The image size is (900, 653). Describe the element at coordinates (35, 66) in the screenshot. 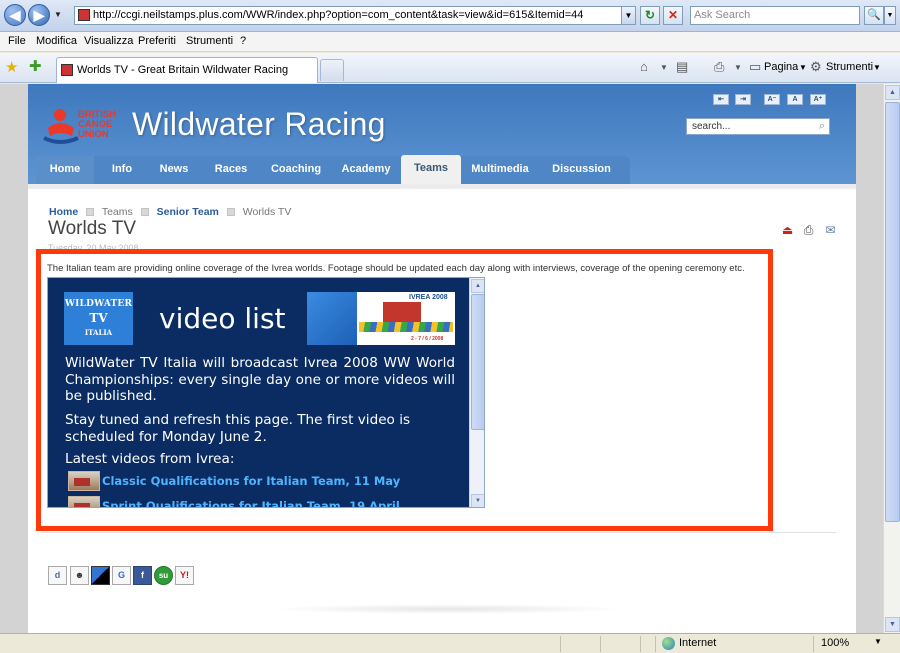

I see `add-favorite-icon: ✚` at that location.